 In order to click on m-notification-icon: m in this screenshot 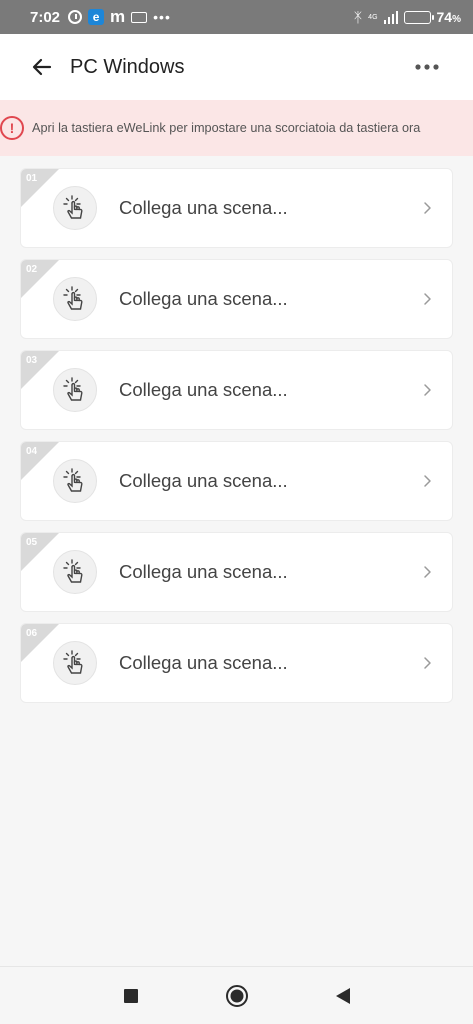, I will do `click(118, 16)`.